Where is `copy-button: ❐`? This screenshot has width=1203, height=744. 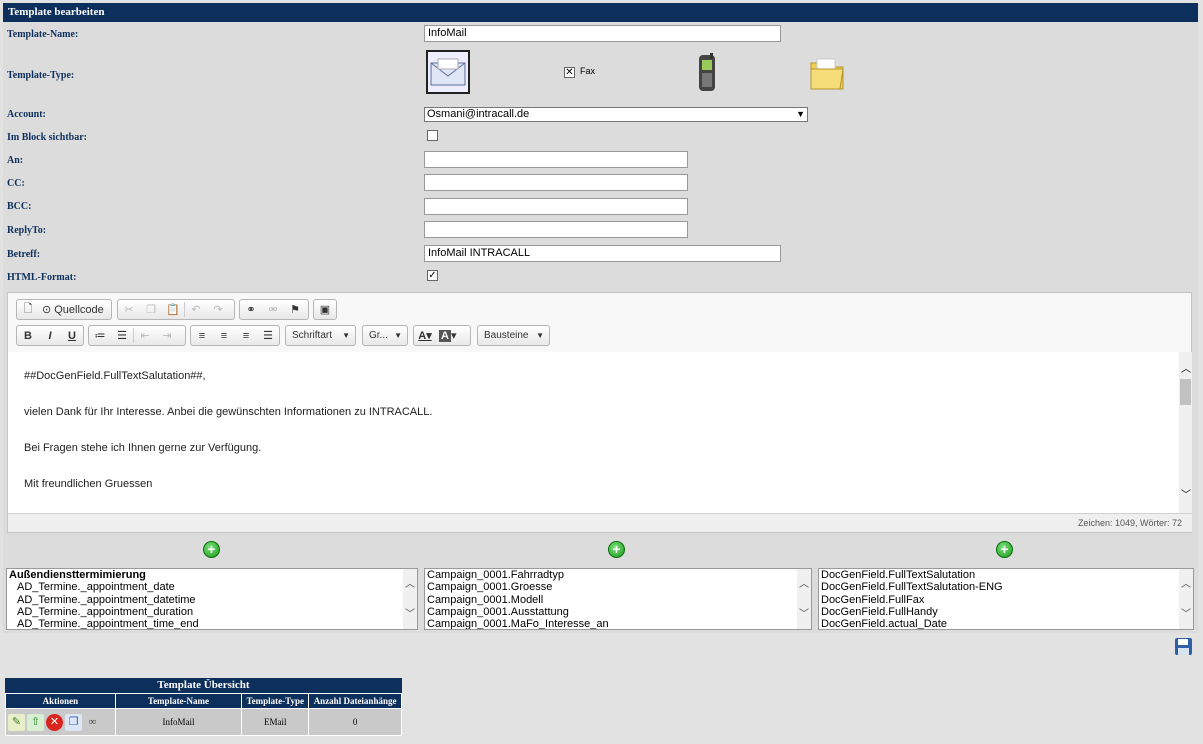
copy-button: ❐ is located at coordinates (151, 309).